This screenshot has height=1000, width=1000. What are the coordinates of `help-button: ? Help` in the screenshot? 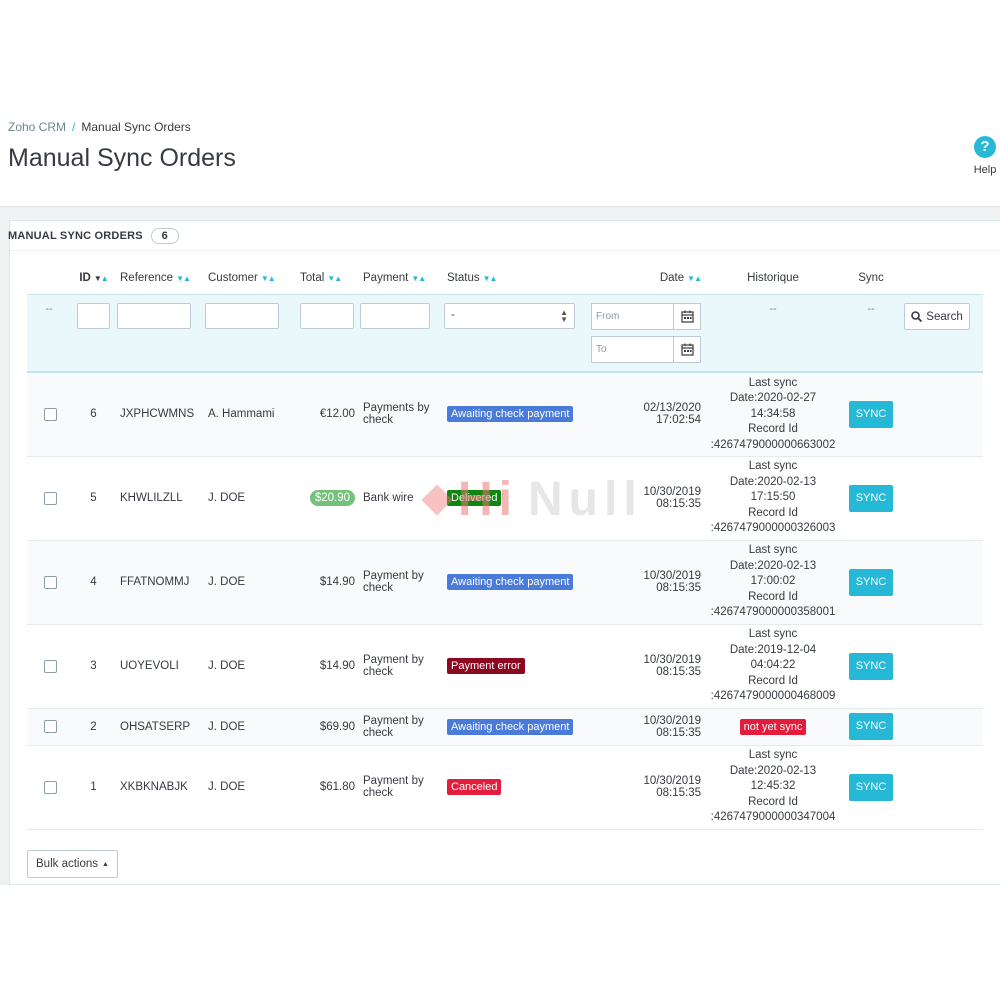 It's located at (984, 156).